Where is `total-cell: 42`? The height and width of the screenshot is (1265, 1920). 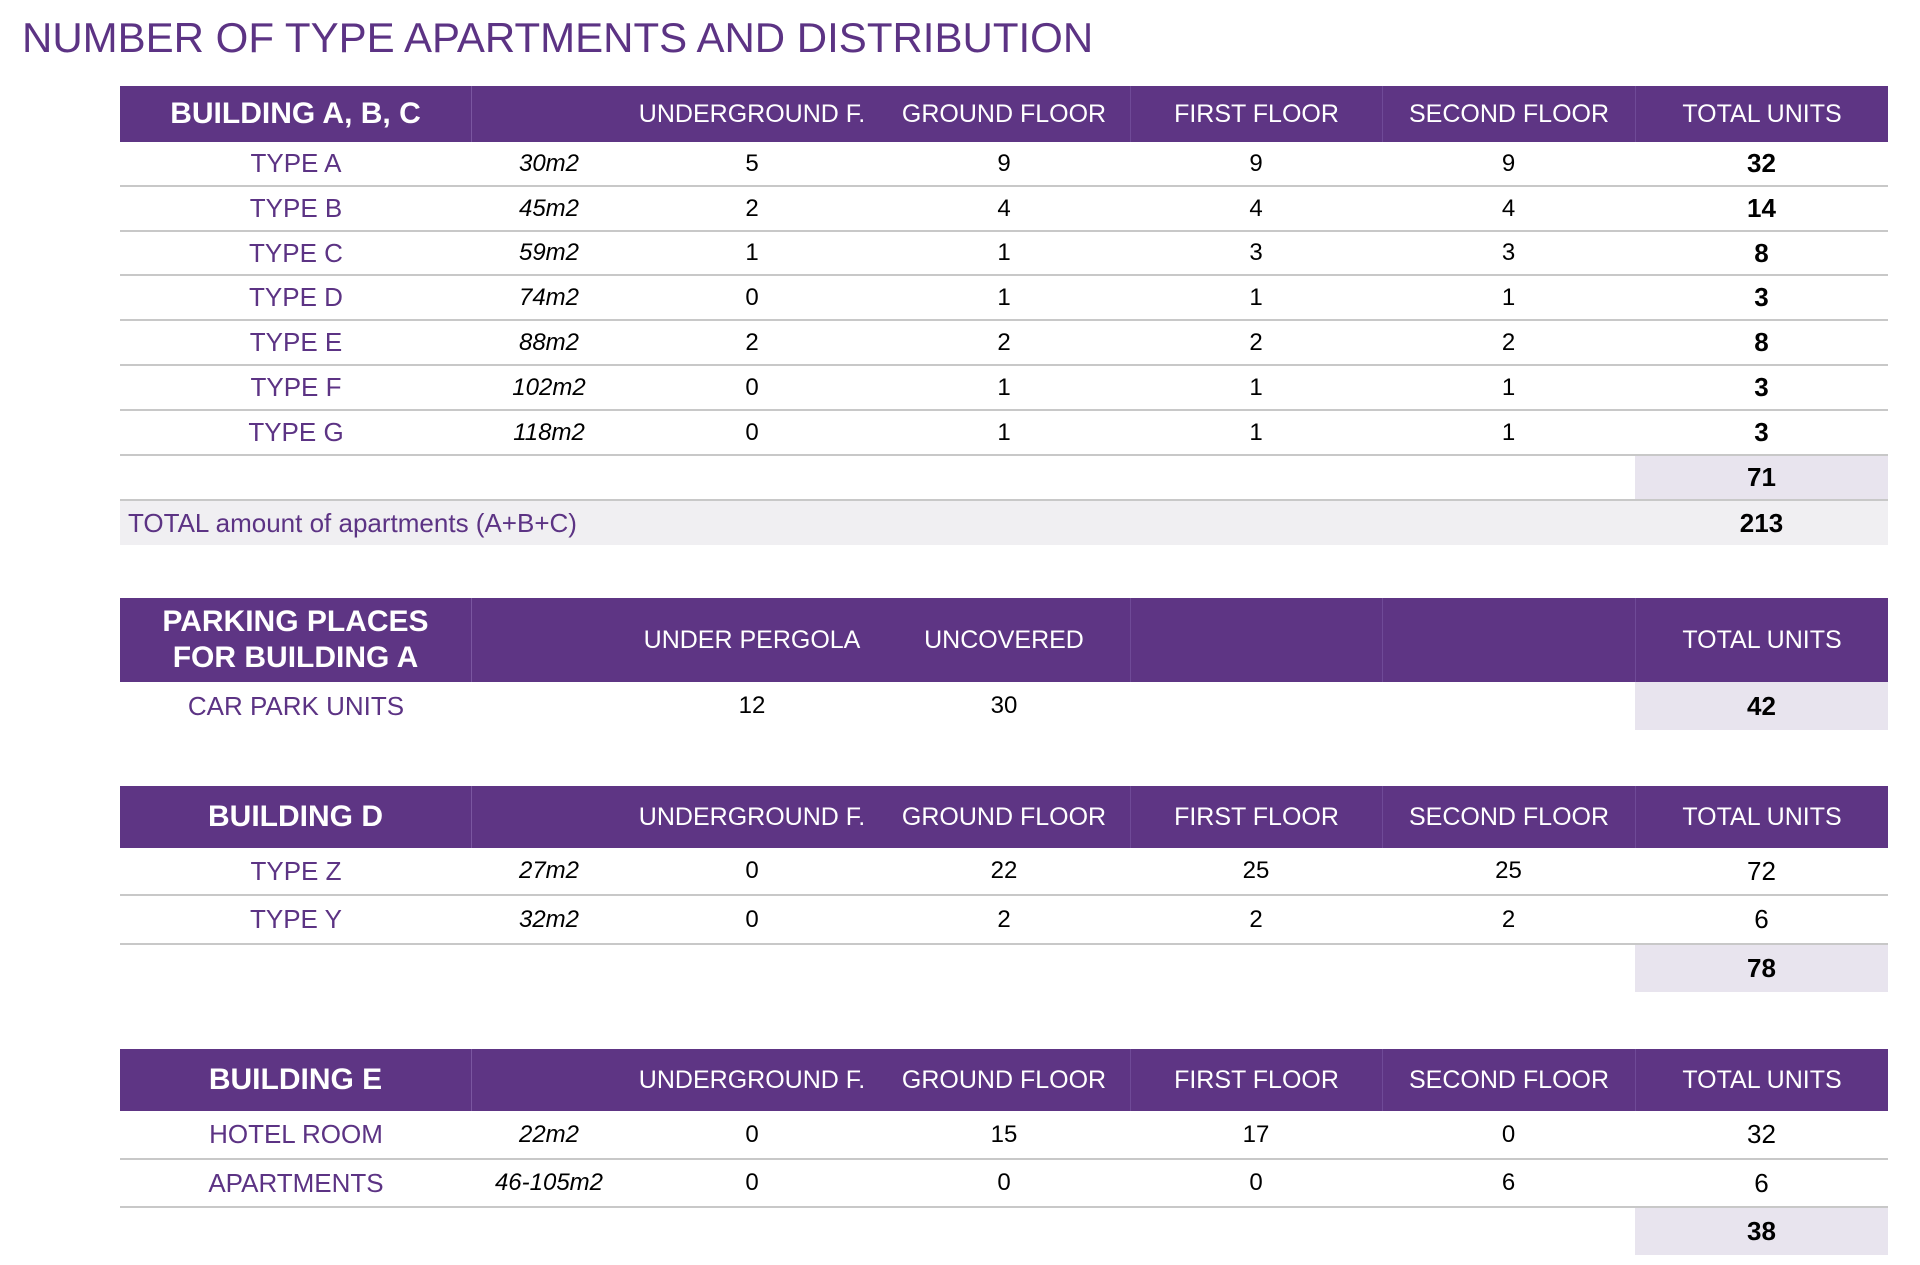
total-cell: 42 is located at coordinates (1761, 706).